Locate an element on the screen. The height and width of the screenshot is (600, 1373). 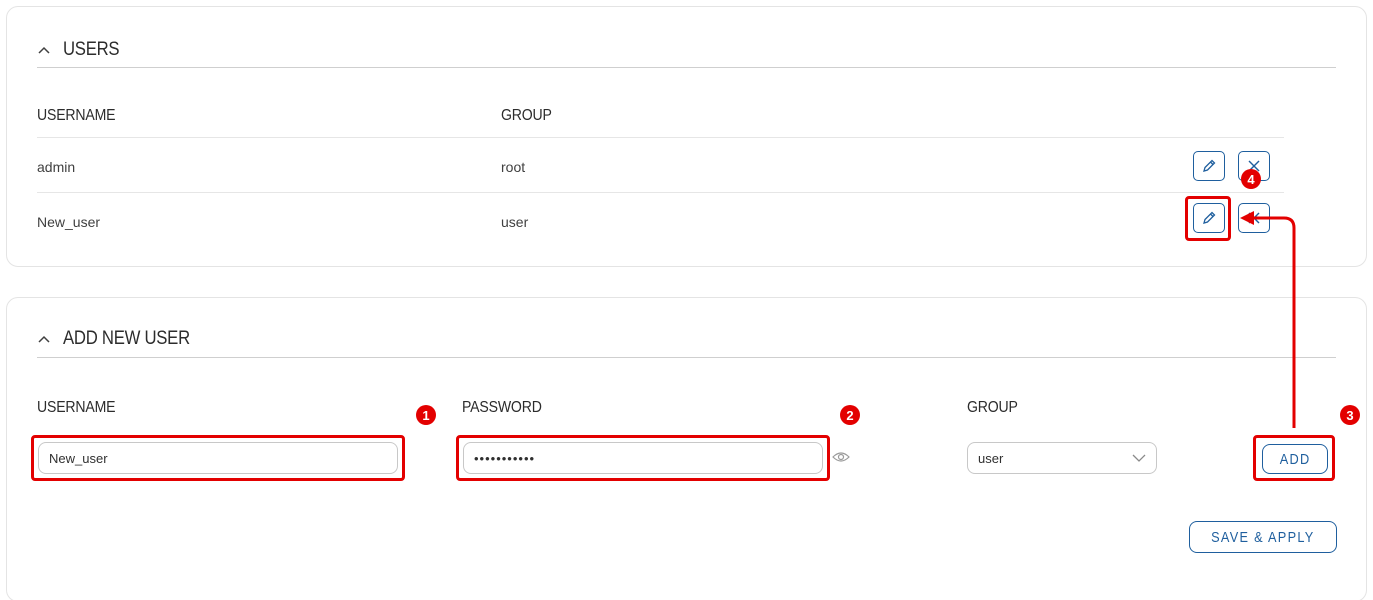
annotation-arrow is located at coordinates (1268, 319).